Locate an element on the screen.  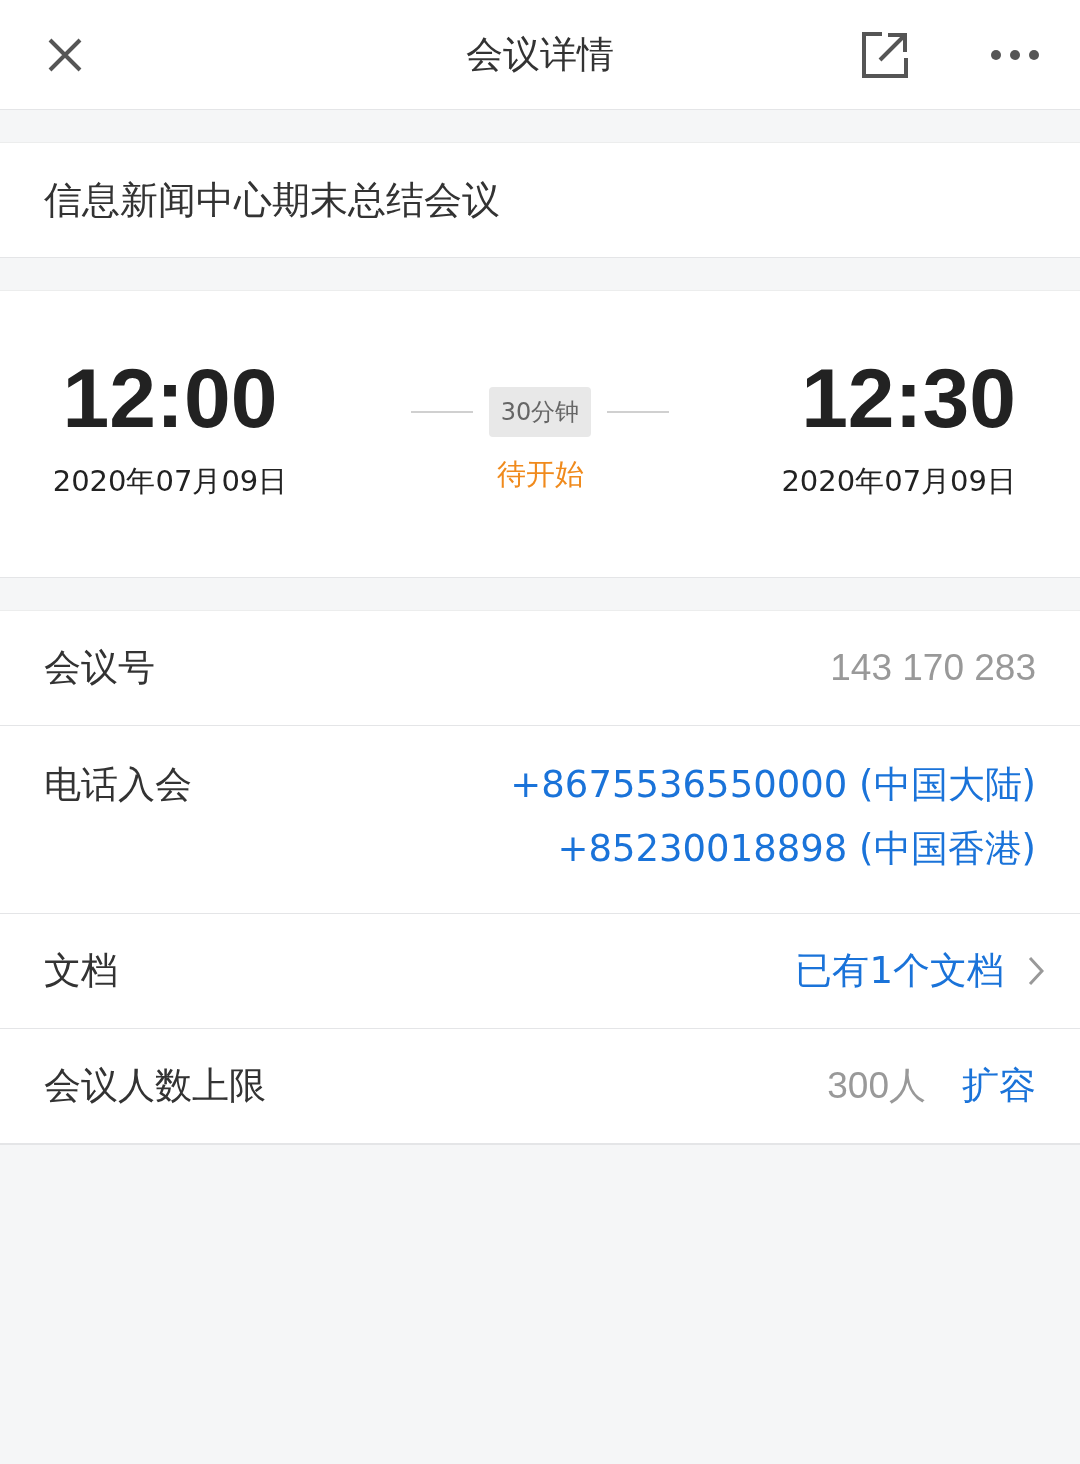
share-icon is located at coordinates (885, 54).